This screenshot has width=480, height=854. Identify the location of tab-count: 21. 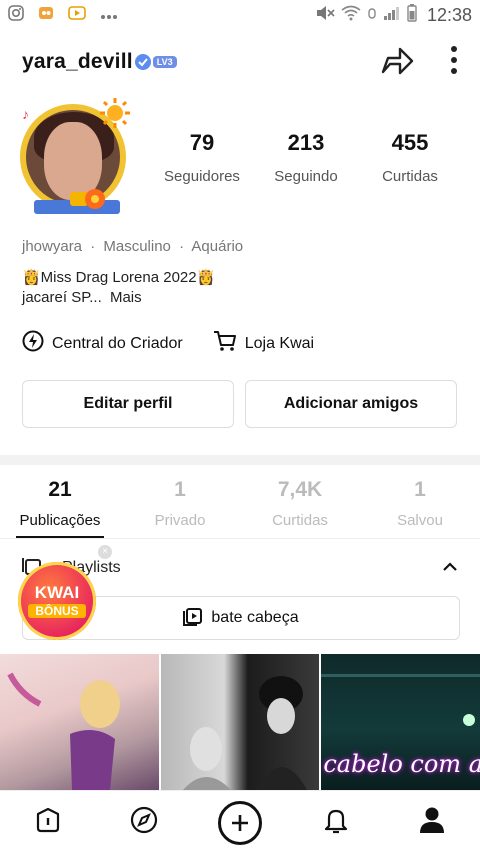
(60, 489).